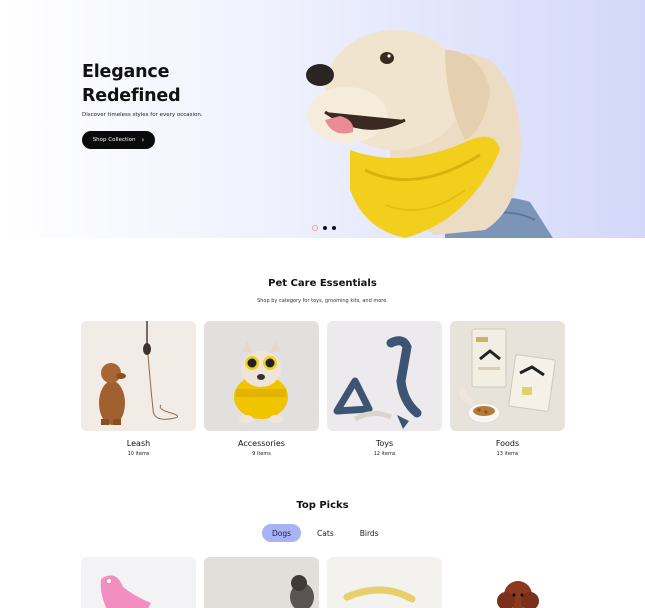 The height and width of the screenshot is (608, 645). Describe the element at coordinates (384, 443) in the screenshot. I see `category-name: Toys` at that location.